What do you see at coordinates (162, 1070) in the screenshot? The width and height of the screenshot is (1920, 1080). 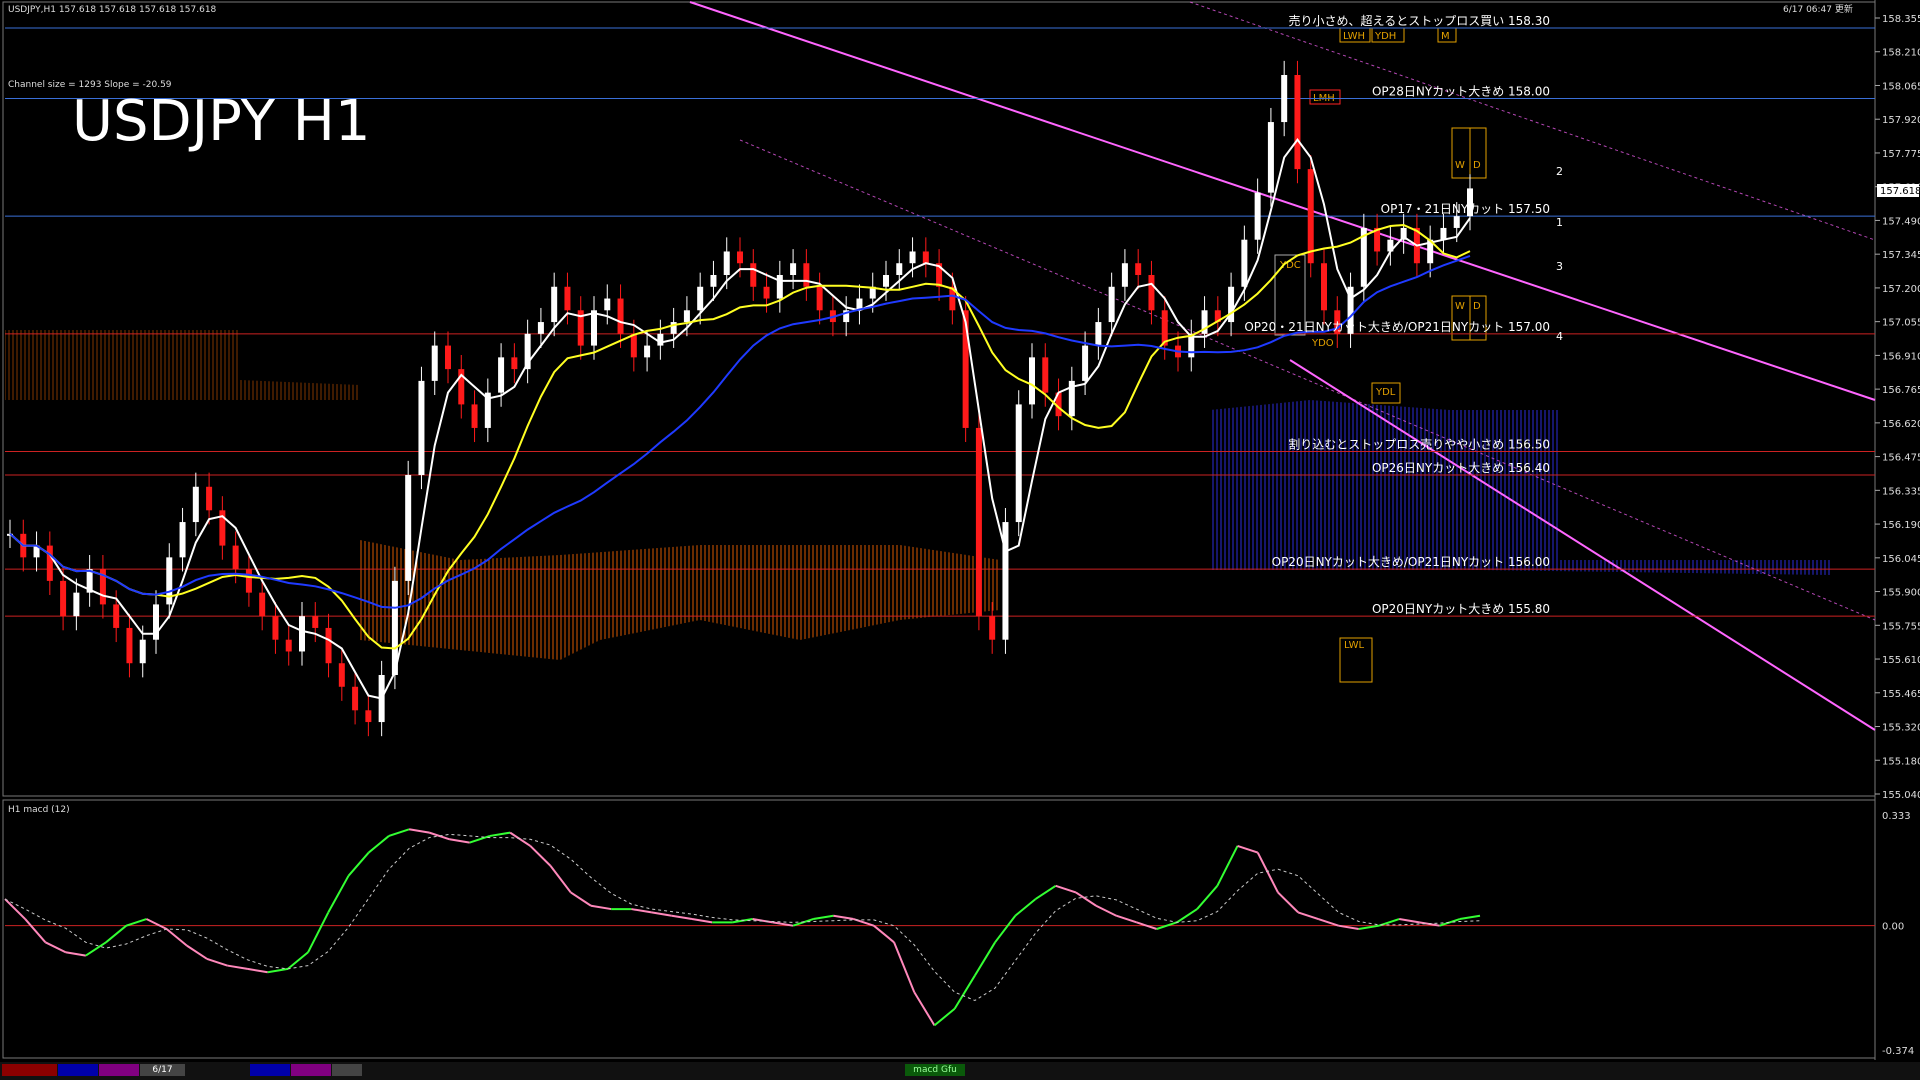 I see `bottom-tab-date: 6/17` at bounding box center [162, 1070].